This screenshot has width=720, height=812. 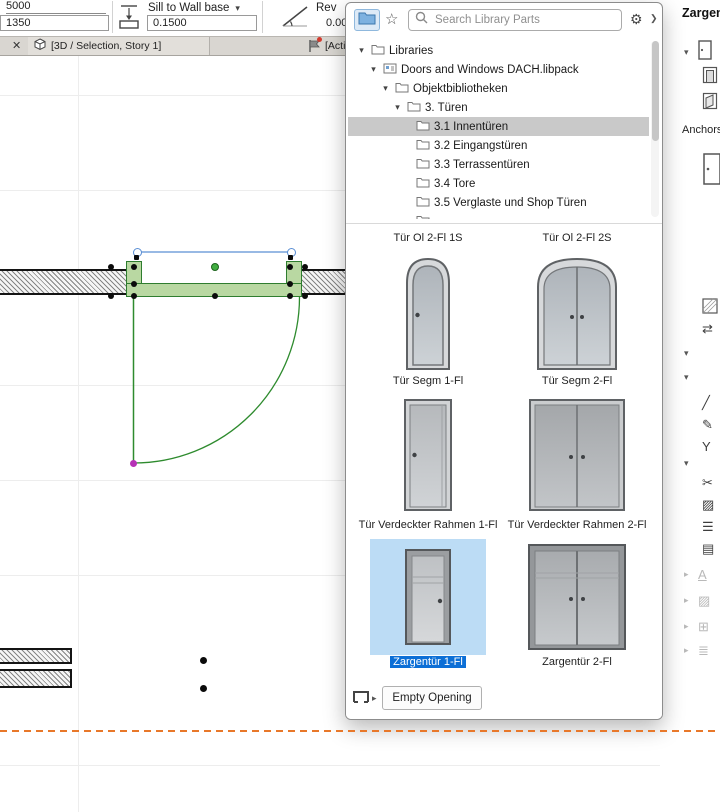 I want to click on library-item: Tür Segm 1-Fl, so click(x=428, y=319).